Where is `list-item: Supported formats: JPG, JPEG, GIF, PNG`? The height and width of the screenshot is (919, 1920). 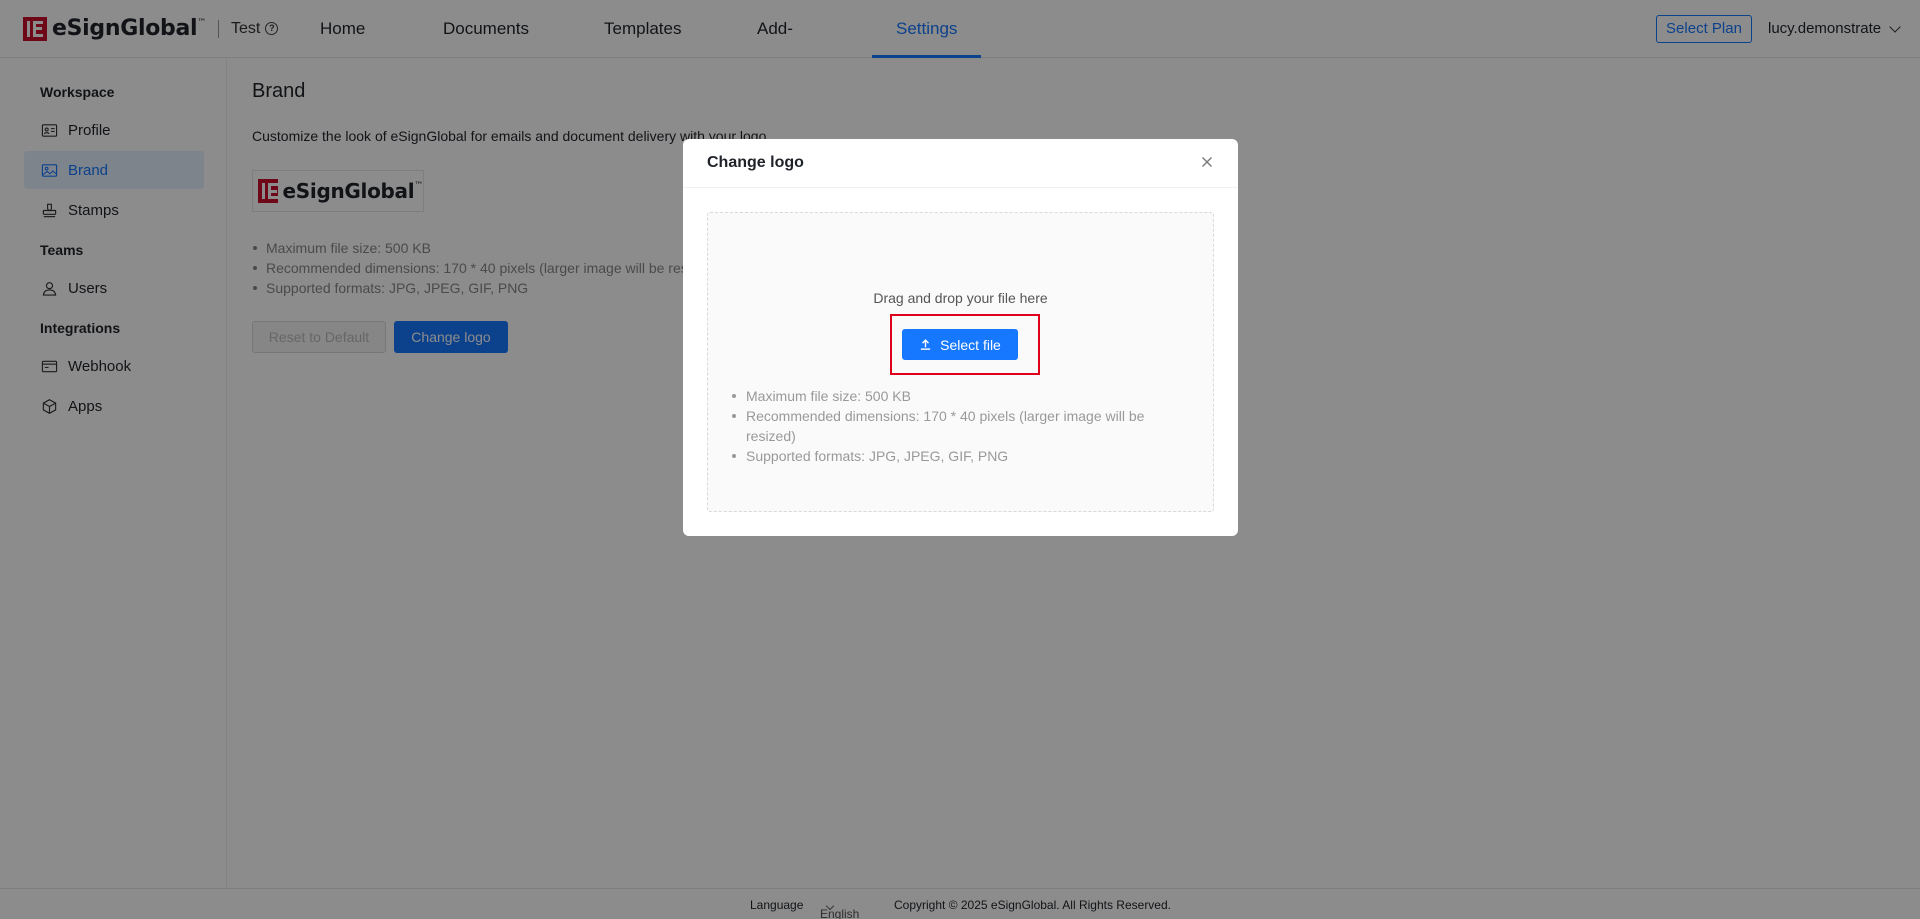 list-item: Supported formats: JPG, JPEG, GIF, PNG is located at coordinates (959, 456).